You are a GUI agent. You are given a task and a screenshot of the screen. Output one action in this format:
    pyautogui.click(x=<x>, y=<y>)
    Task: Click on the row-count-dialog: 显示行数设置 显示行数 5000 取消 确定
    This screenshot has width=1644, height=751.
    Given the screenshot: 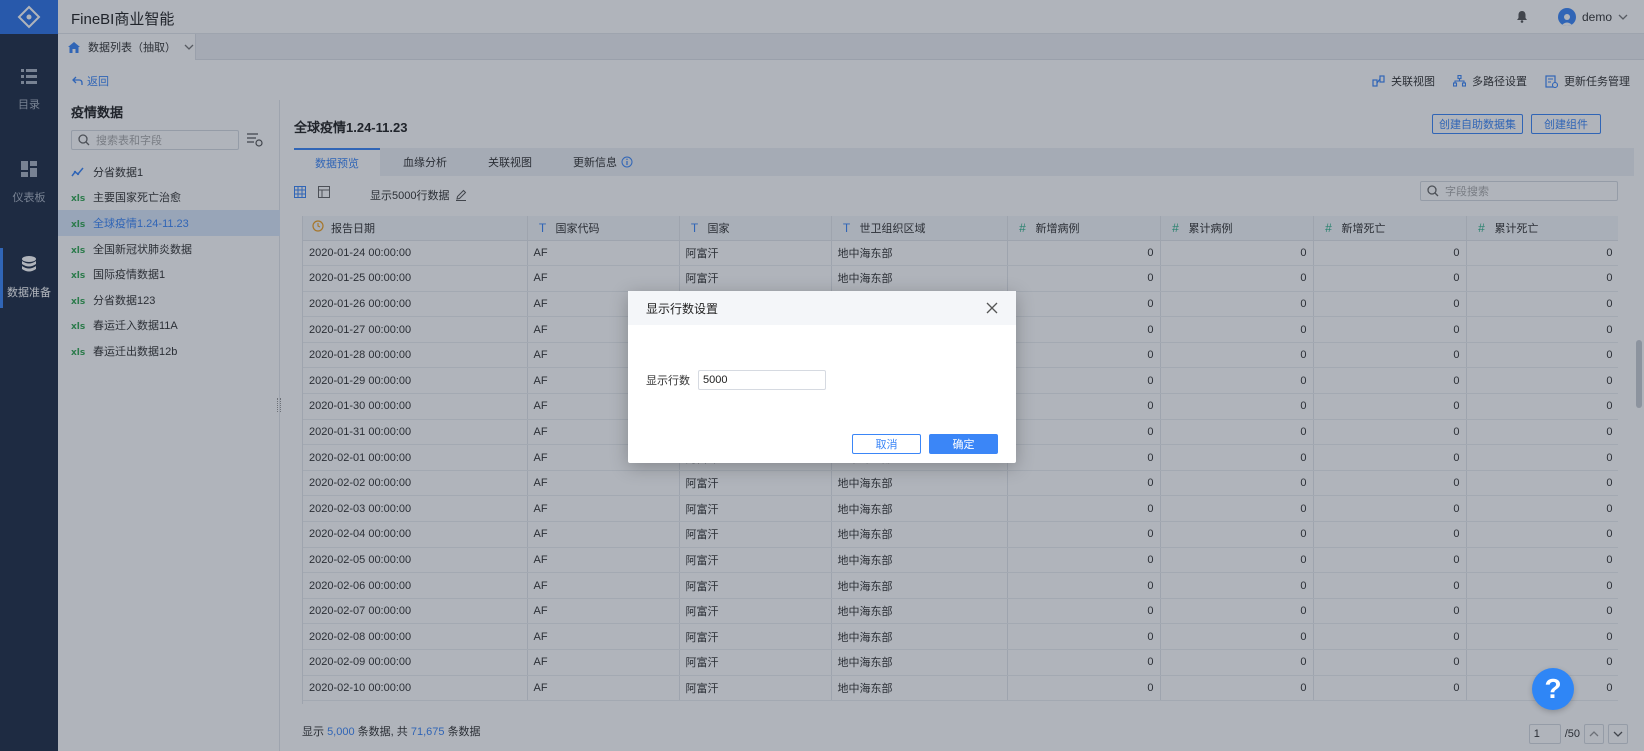 What is the action you would take?
    pyautogui.click(x=822, y=377)
    